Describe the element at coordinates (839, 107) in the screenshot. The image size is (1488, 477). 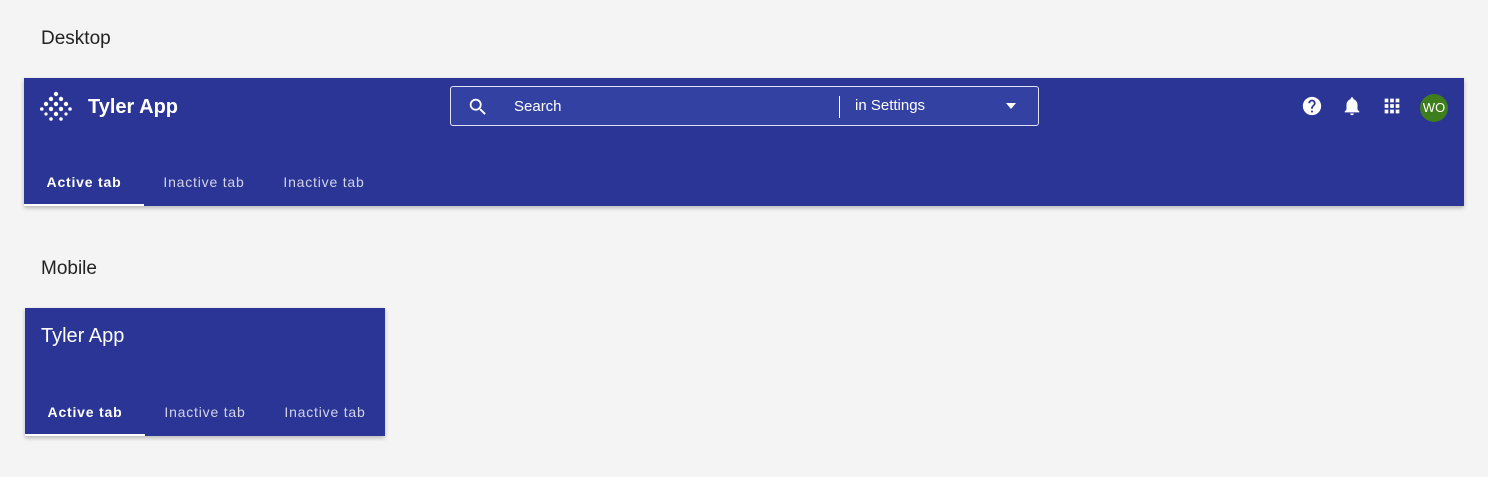
I see `search-divider` at that location.